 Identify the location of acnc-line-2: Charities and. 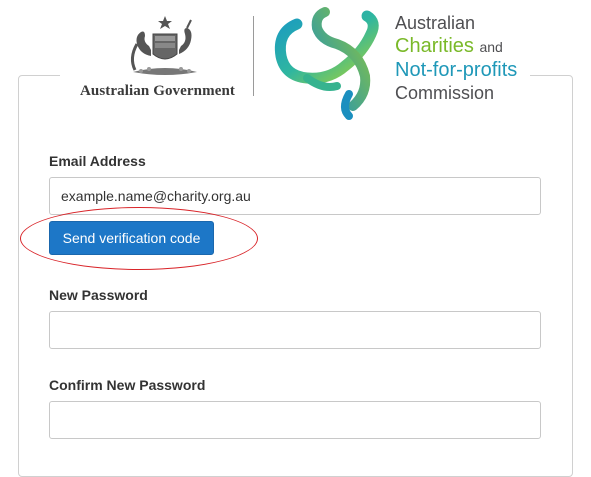
(456, 47).